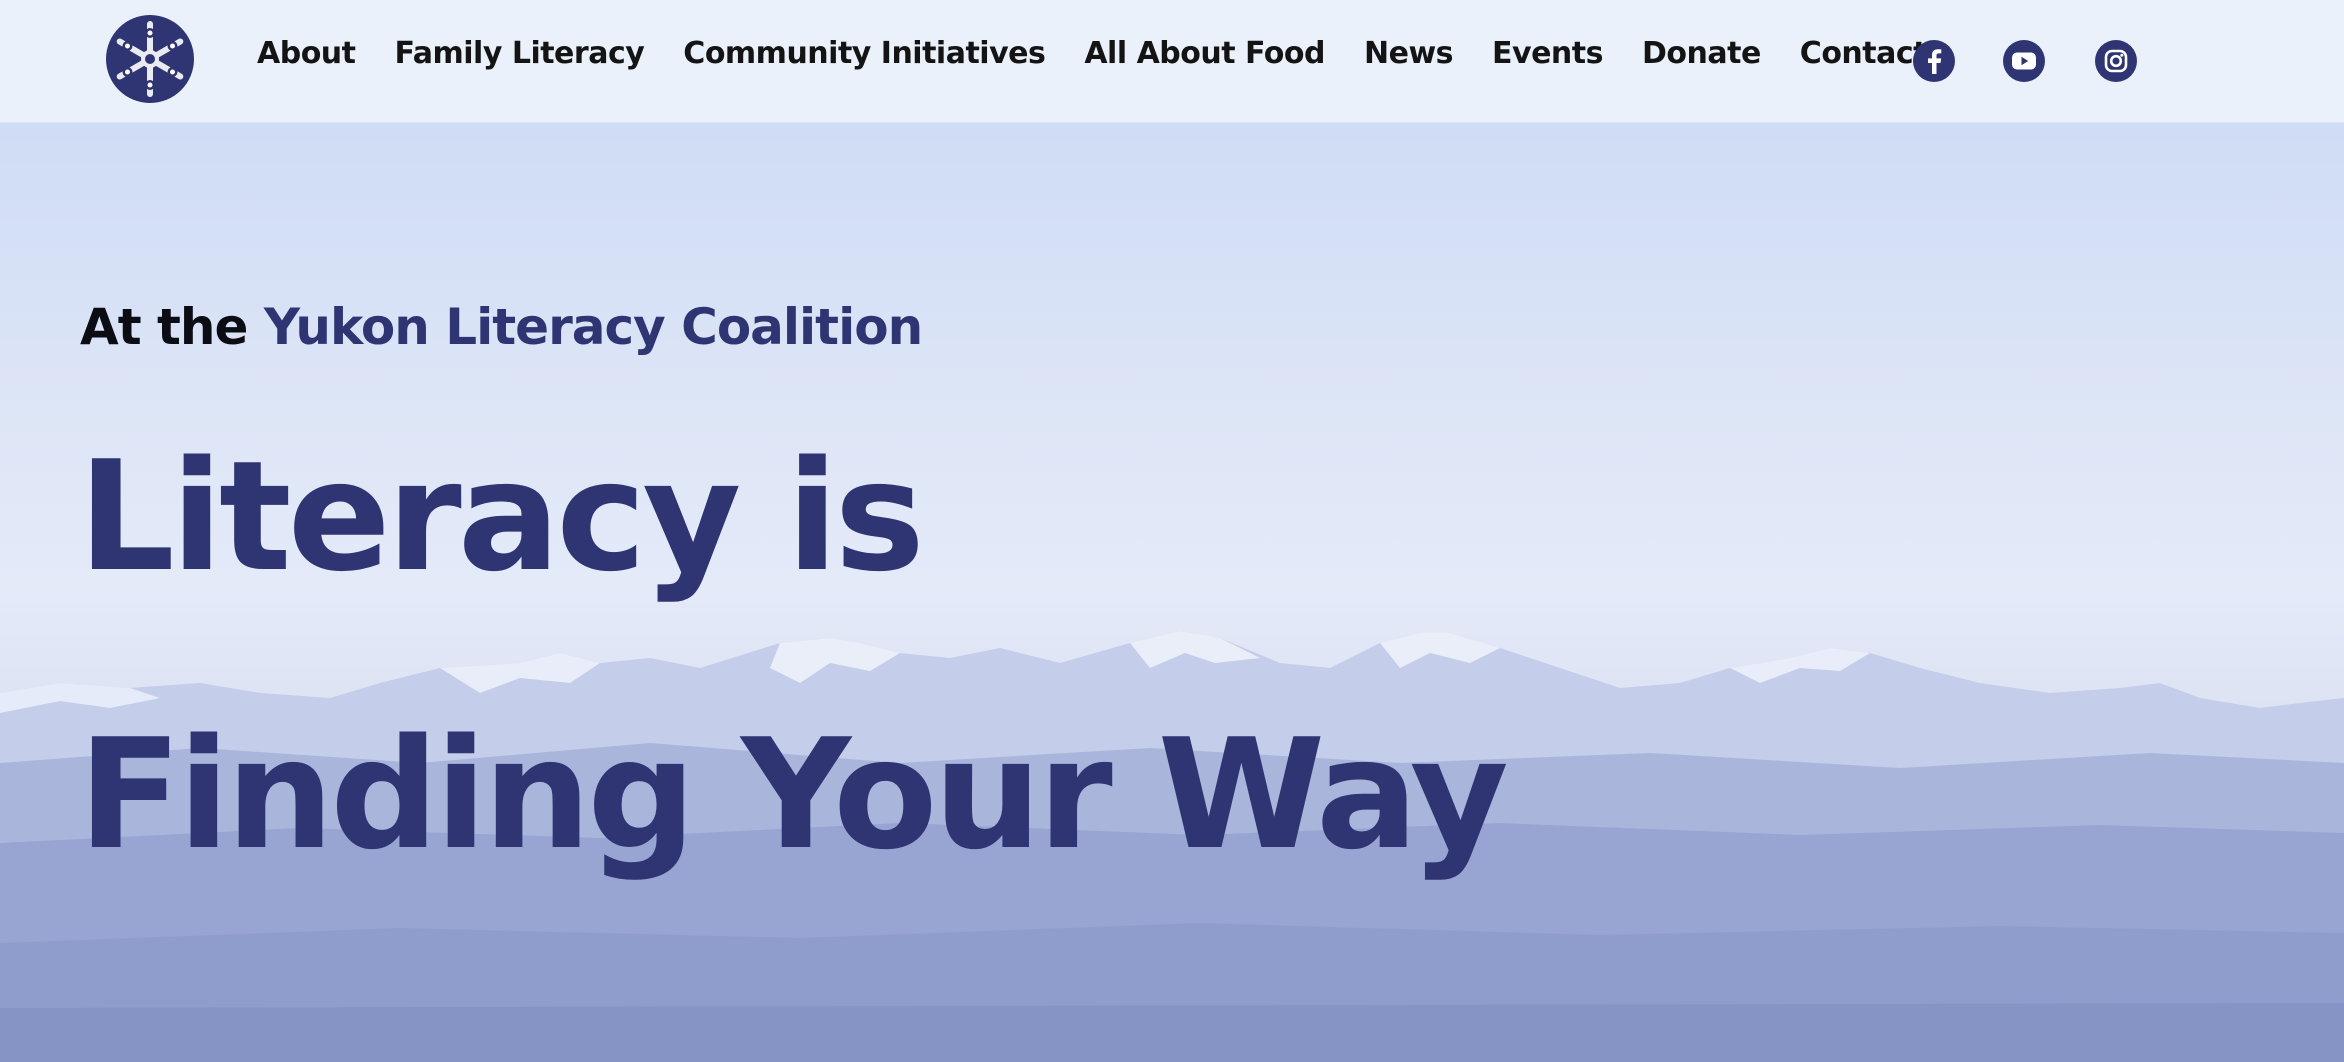 The height and width of the screenshot is (1062, 2344). Describe the element at coordinates (793, 794) in the screenshot. I see `hero-headline-line-2: Finding Your Way` at that location.